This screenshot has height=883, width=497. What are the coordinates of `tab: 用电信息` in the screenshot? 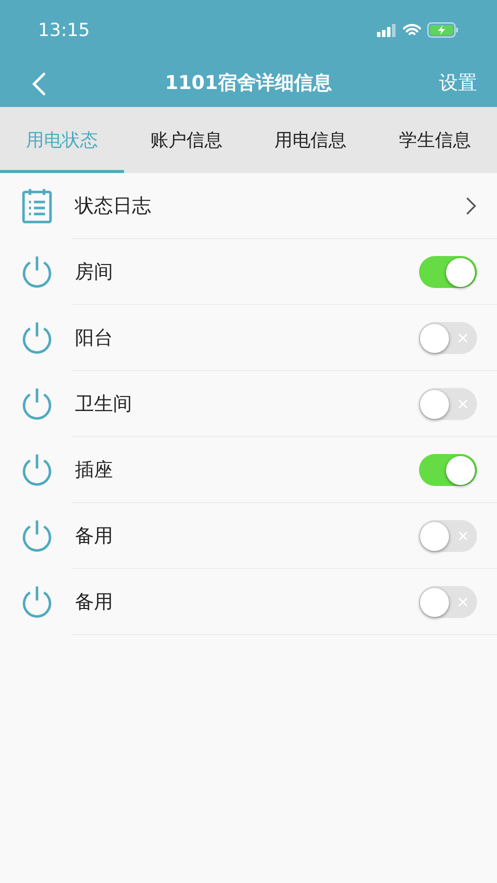 It's located at (310, 140).